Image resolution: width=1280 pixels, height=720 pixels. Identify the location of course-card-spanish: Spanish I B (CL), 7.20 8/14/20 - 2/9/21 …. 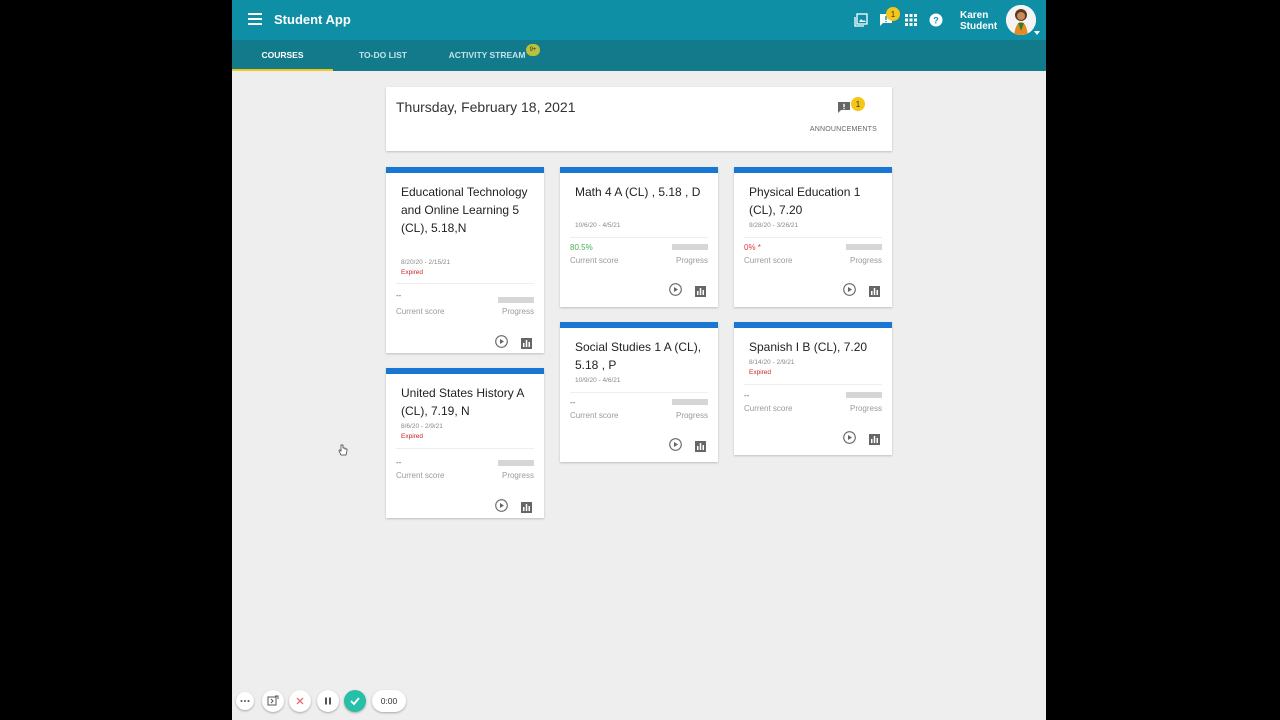
(813, 388).